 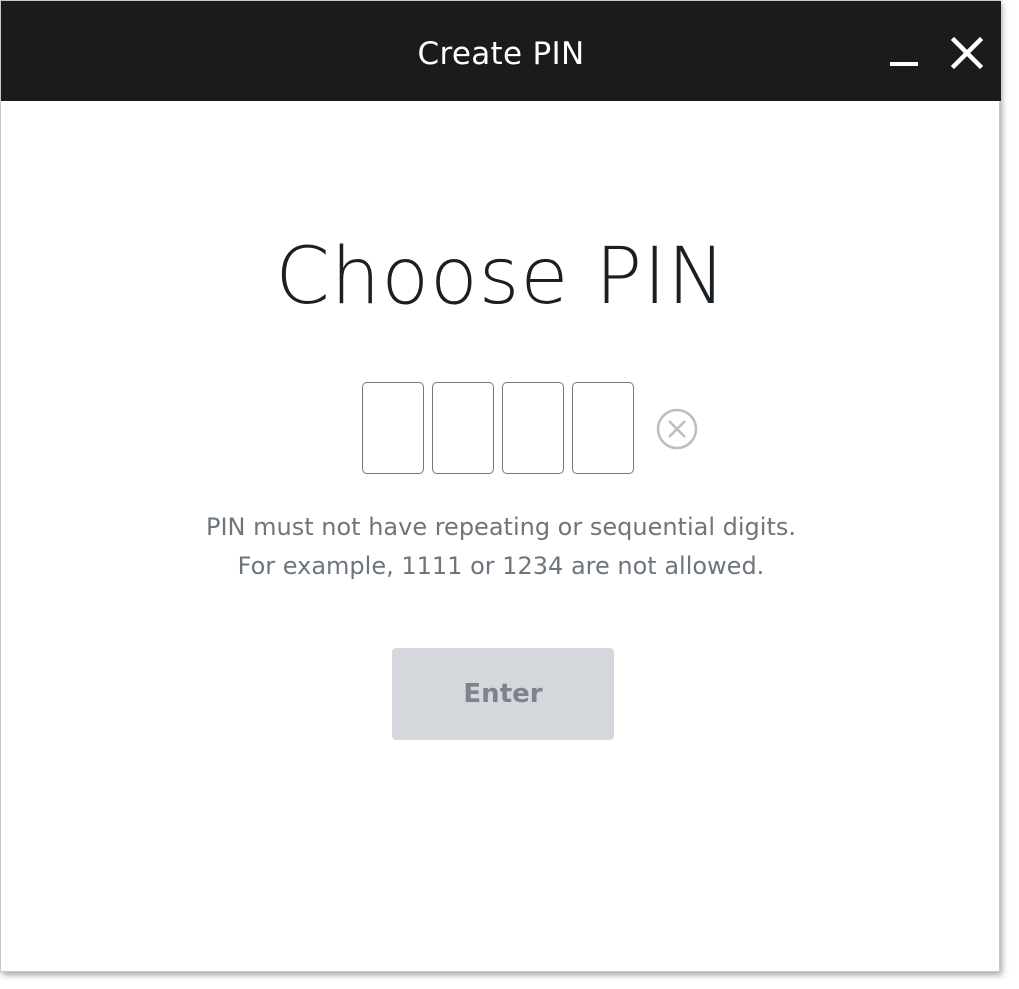 I want to click on close-icon, so click(x=967, y=53).